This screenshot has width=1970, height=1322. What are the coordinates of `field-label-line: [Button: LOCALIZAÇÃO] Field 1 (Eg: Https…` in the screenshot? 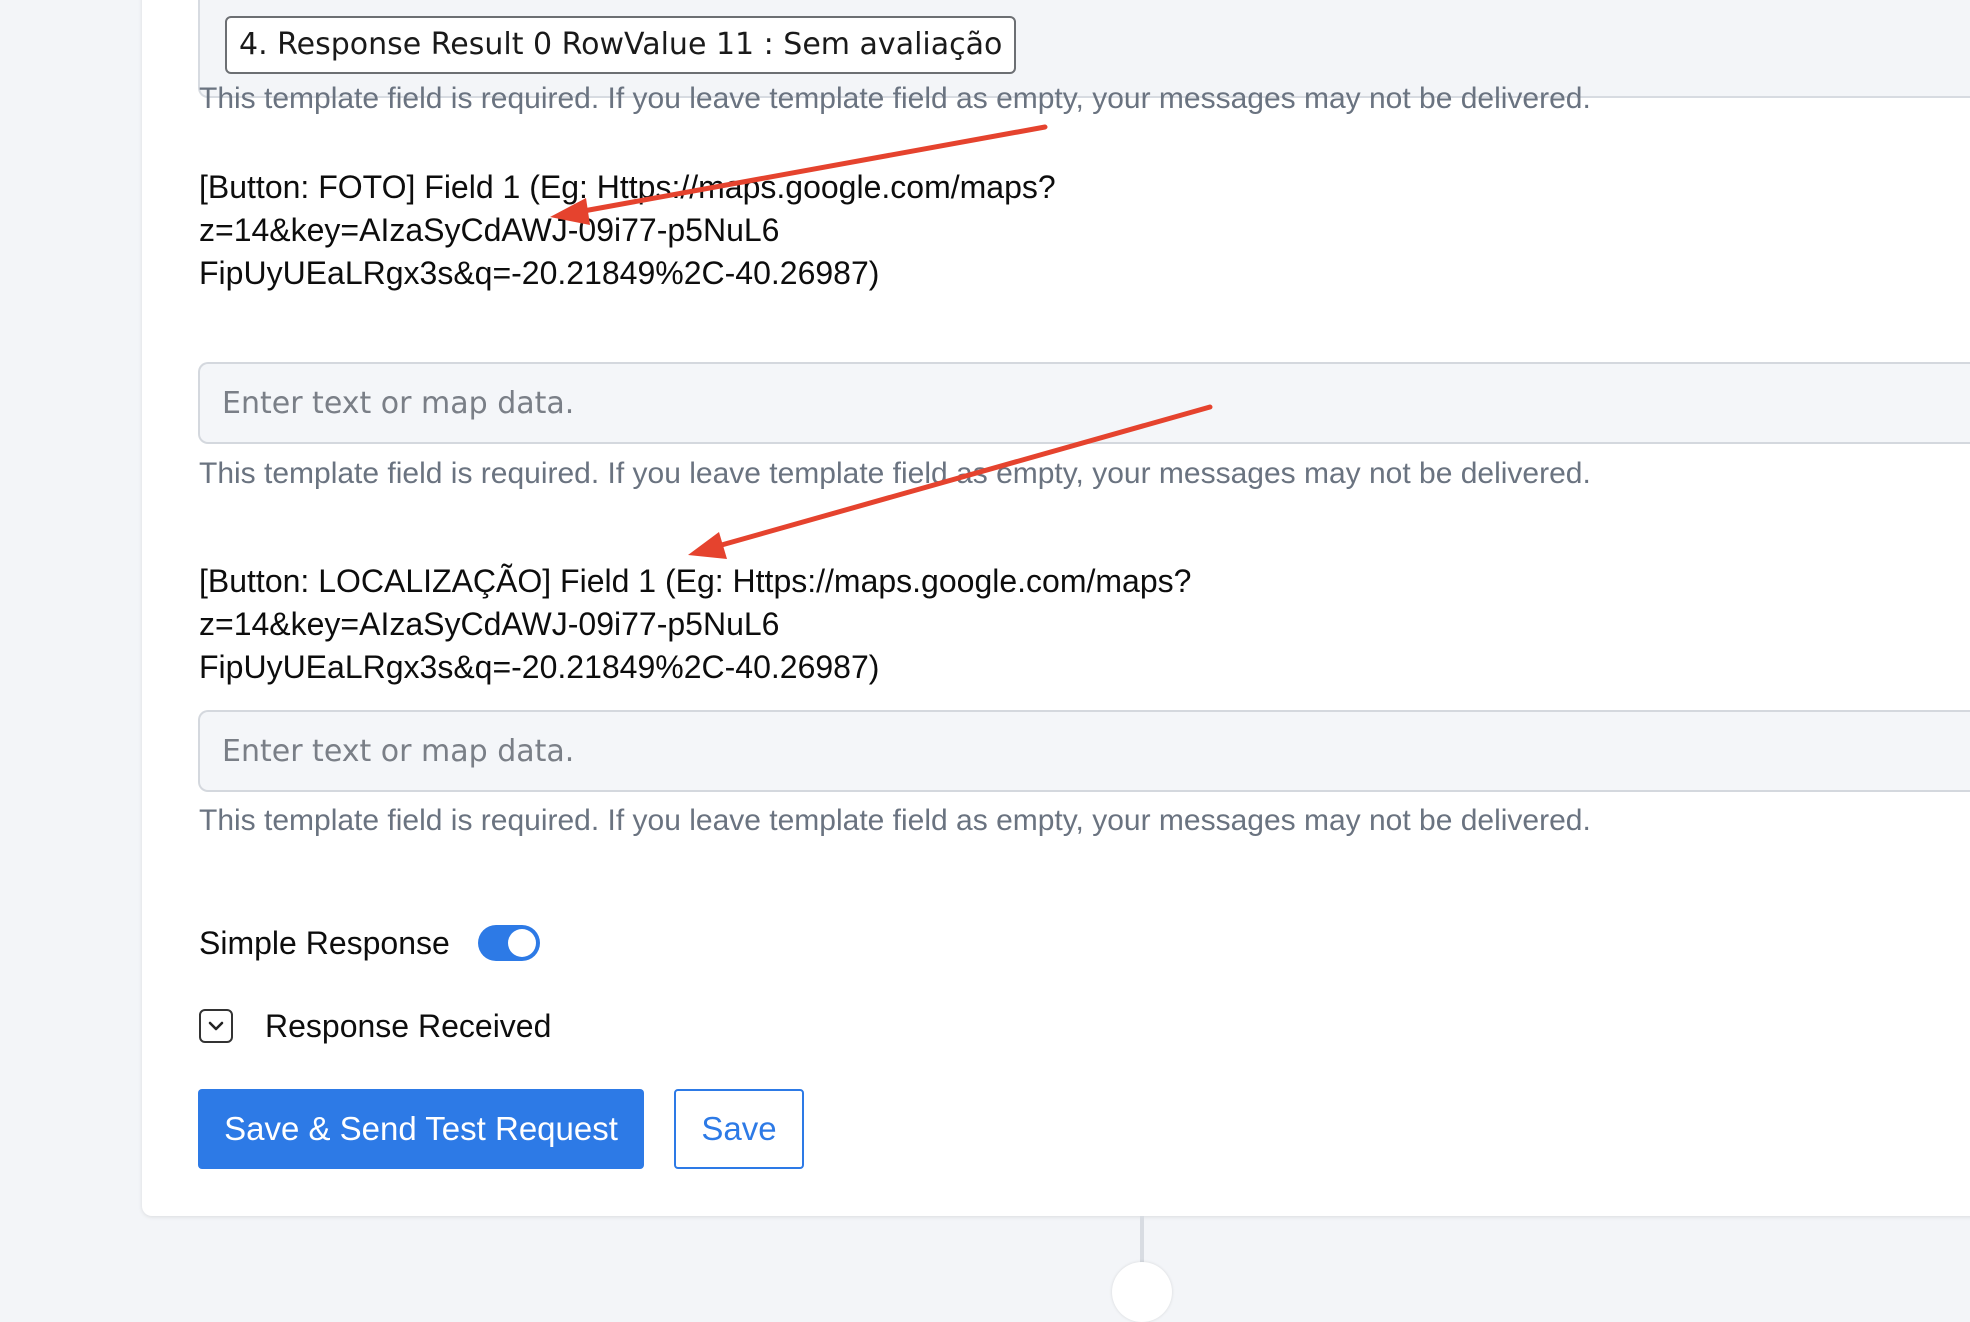 It's located at (695, 581).